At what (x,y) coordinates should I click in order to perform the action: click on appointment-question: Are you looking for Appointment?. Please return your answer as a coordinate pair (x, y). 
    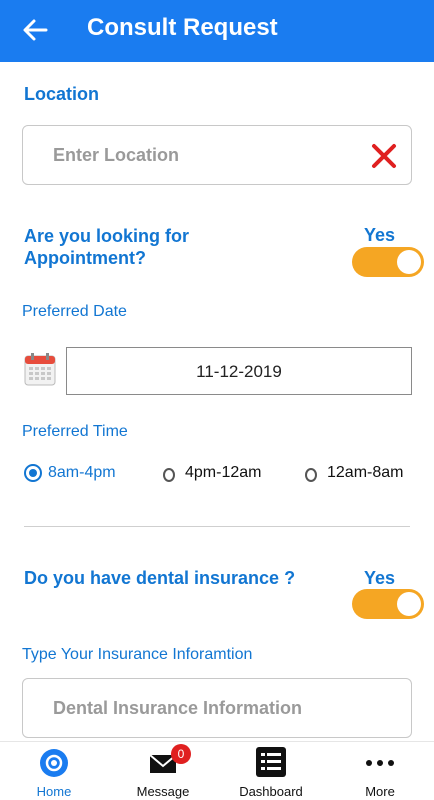
    Looking at the image, I should click on (107, 247).